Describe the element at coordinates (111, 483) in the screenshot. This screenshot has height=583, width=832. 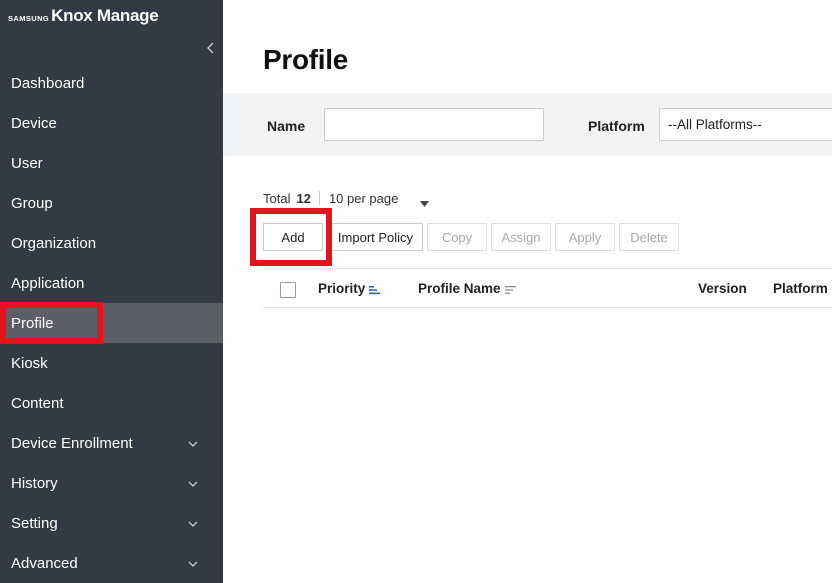
I see `sidebar-item-history: History` at that location.